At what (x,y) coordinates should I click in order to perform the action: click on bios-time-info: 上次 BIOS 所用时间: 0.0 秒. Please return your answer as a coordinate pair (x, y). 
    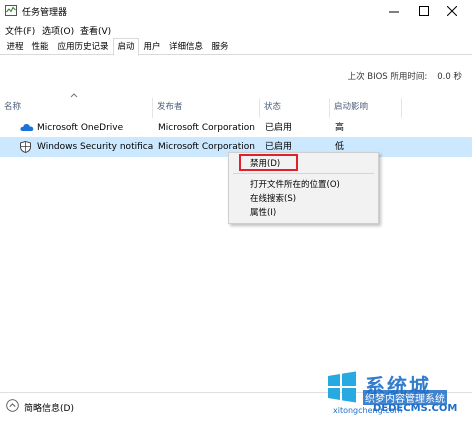
    Looking at the image, I should click on (405, 76).